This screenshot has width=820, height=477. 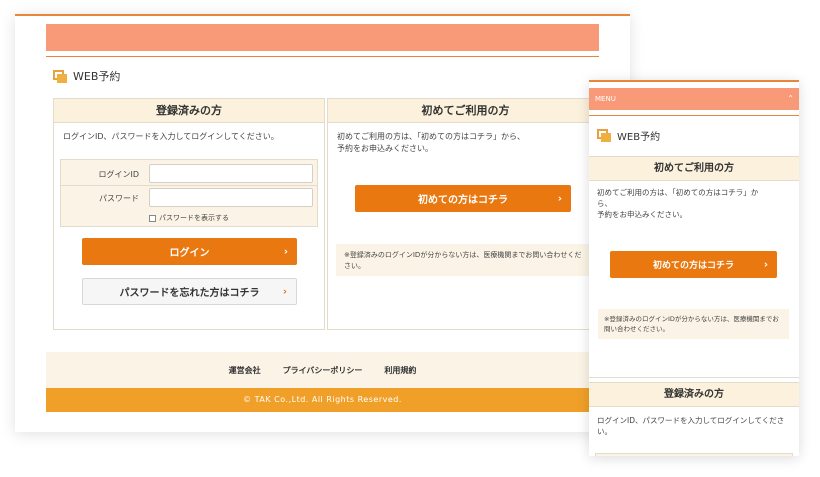 I want to click on password-input, so click(x=231, y=197).